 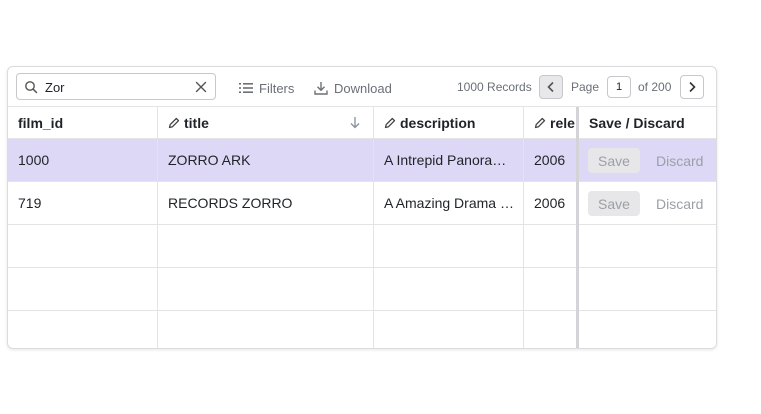 What do you see at coordinates (266, 160) in the screenshot?
I see `cell-title: ZORRO ARK` at bounding box center [266, 160].